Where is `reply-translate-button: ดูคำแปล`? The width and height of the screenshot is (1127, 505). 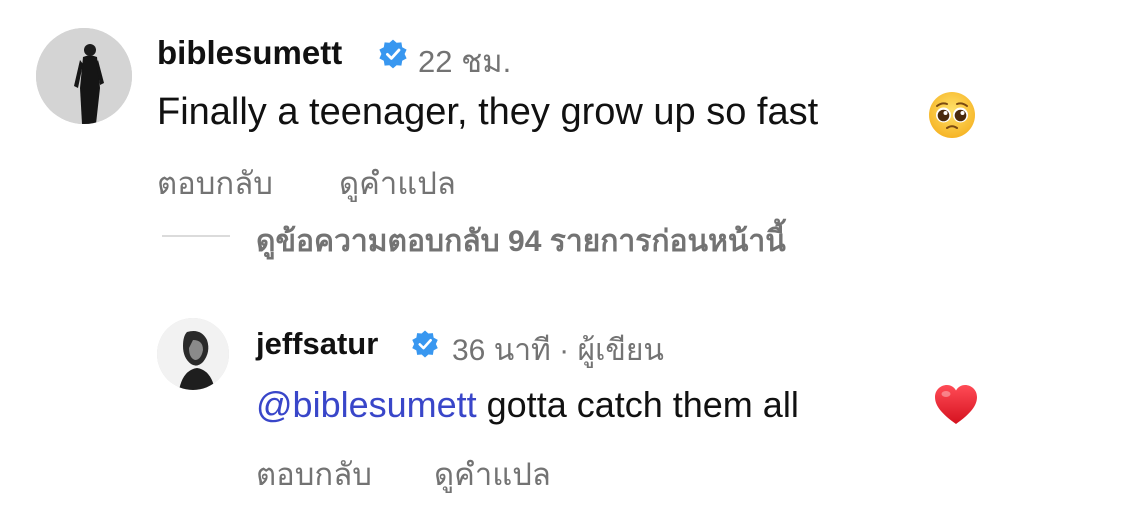 reply-translate-button: ดูคำแปล is located at coordinates (492, 474).